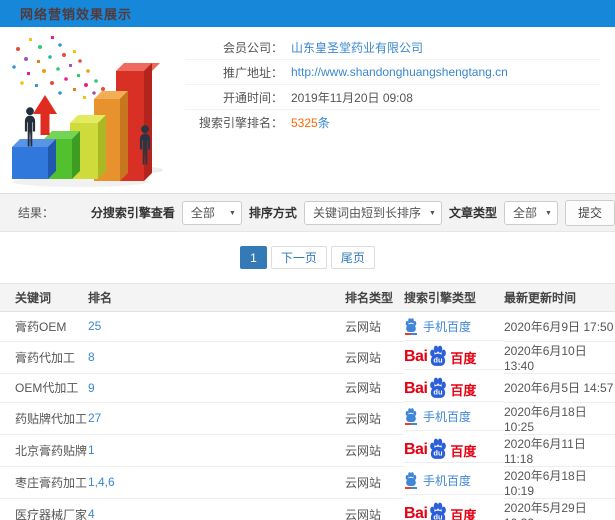  I want to click on updated-text: 2020年6月5日 14:57, so click(559, 388).